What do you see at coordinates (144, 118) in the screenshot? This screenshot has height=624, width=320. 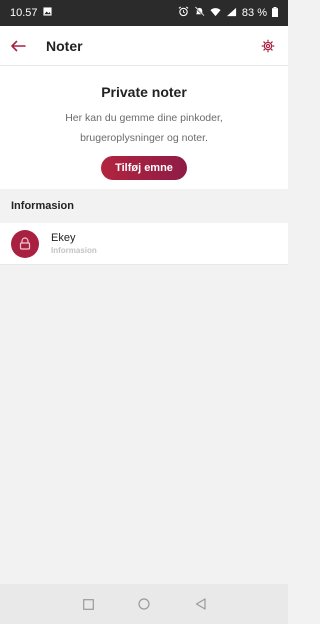 I see `intro-text-line1: Her kan du gemme dine pinkoder,` at bounding box center [144, 118].